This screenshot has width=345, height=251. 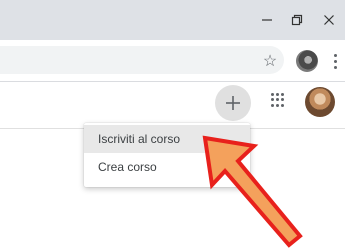 I want to click on restore-icon, so click(x=297, y=20).